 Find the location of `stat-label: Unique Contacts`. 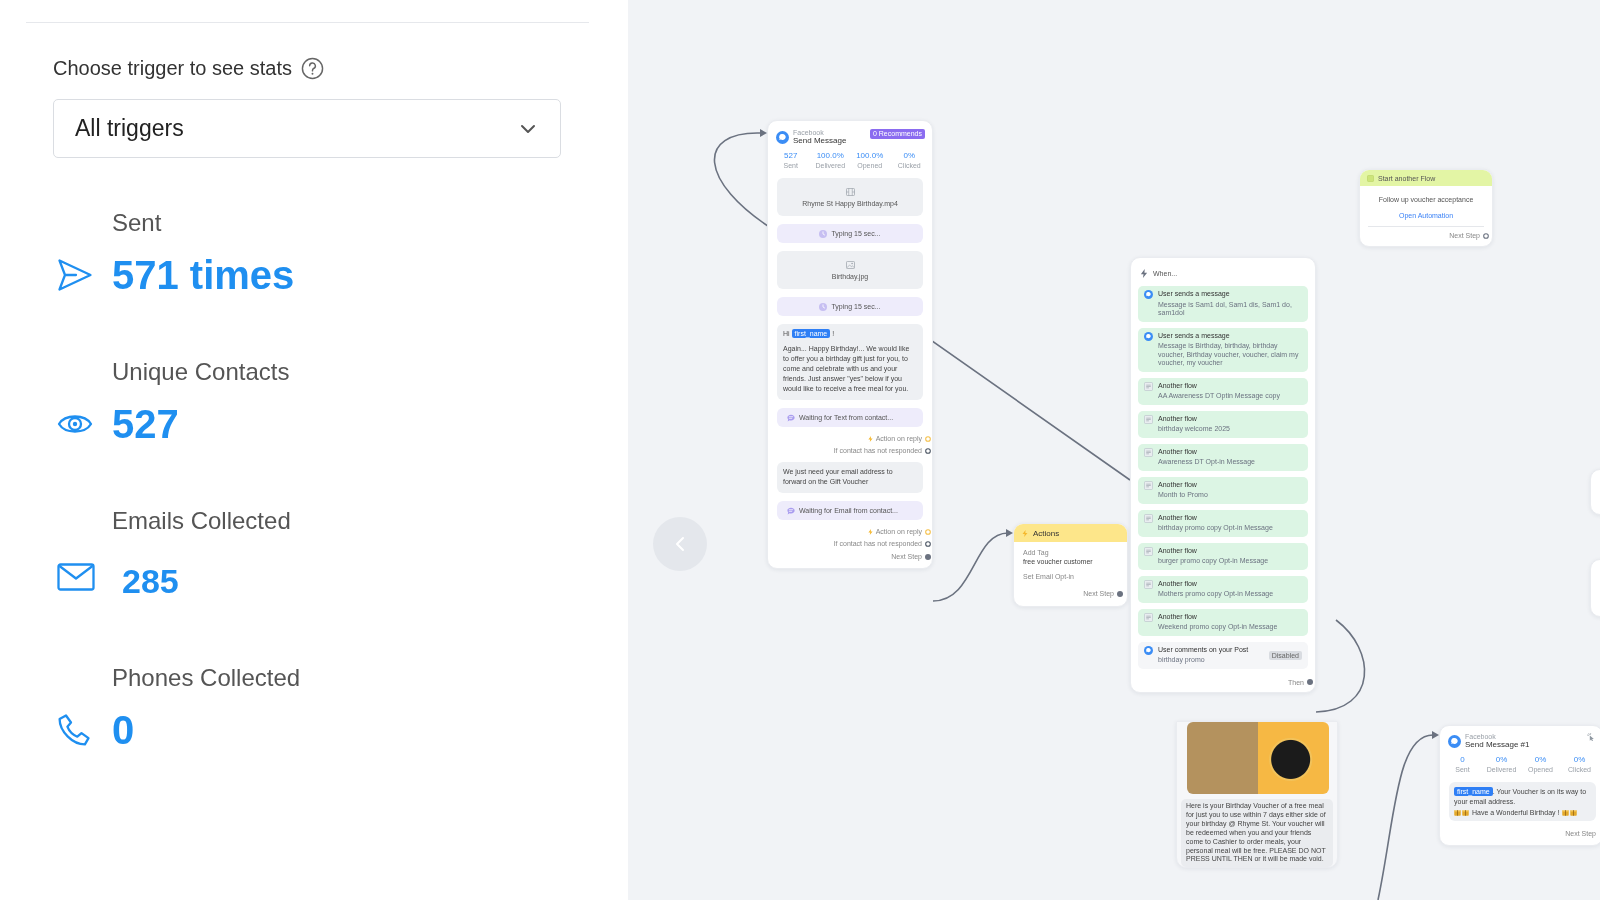

stat-label: Unique Contacts is located at coordinates (201, 372).